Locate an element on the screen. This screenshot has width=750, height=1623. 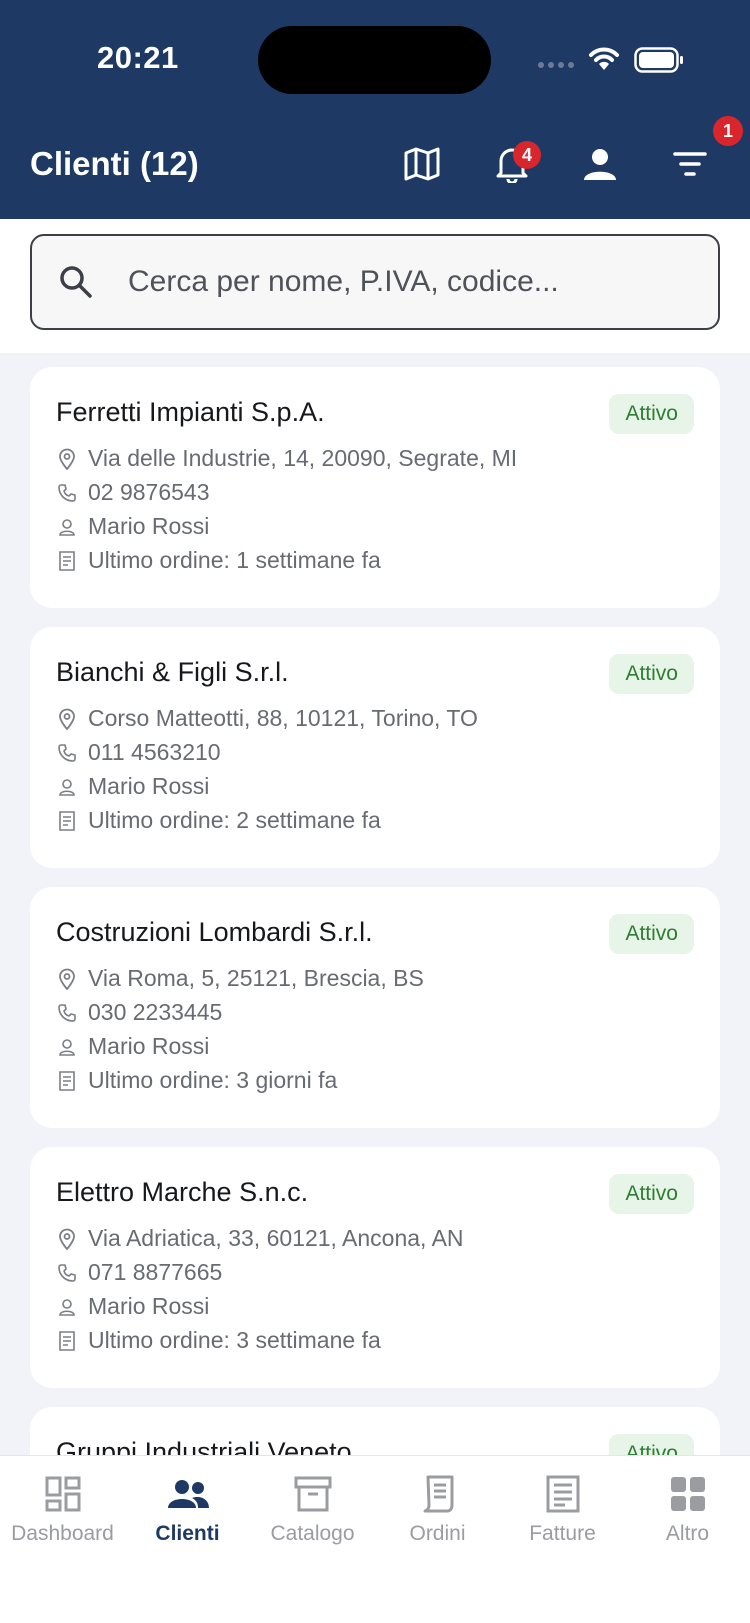
invoice-icon is located at coordinates (563, 1494).